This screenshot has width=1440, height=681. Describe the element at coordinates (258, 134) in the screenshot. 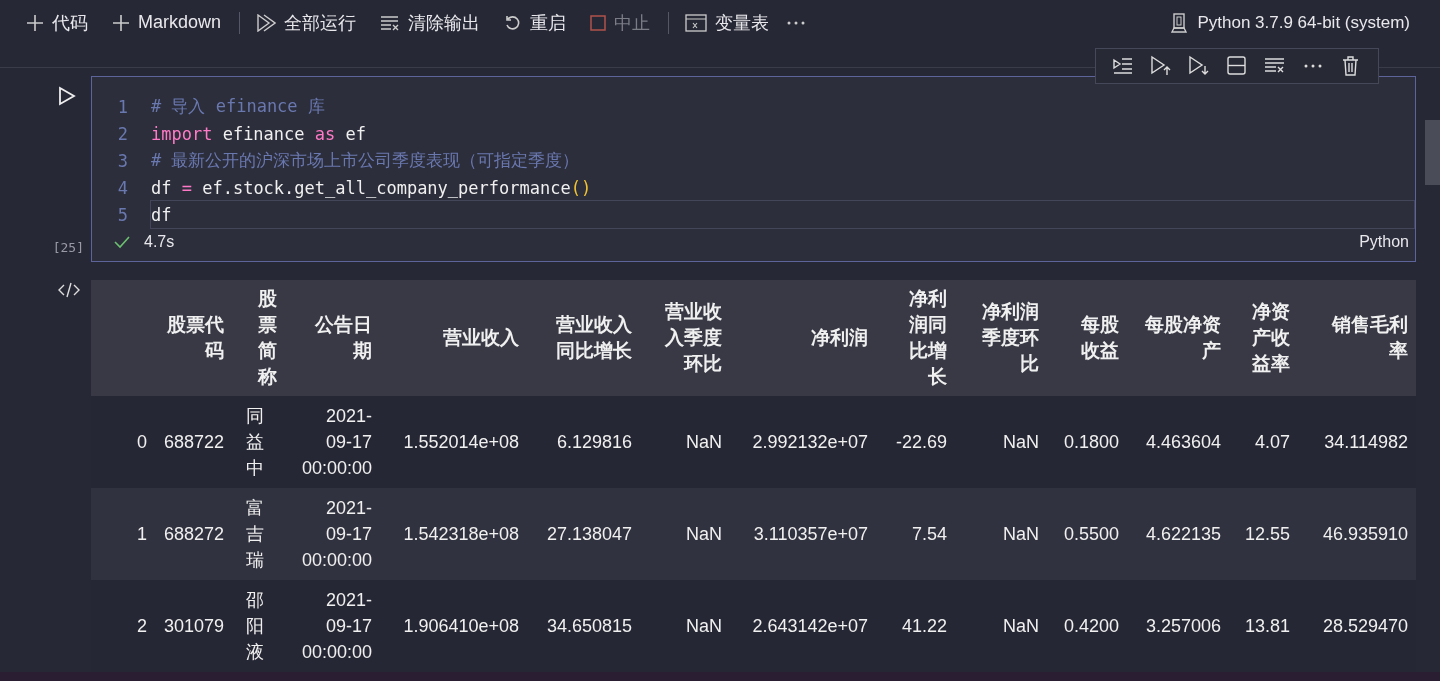

I see `code-line: import efinance as ef` at that location.